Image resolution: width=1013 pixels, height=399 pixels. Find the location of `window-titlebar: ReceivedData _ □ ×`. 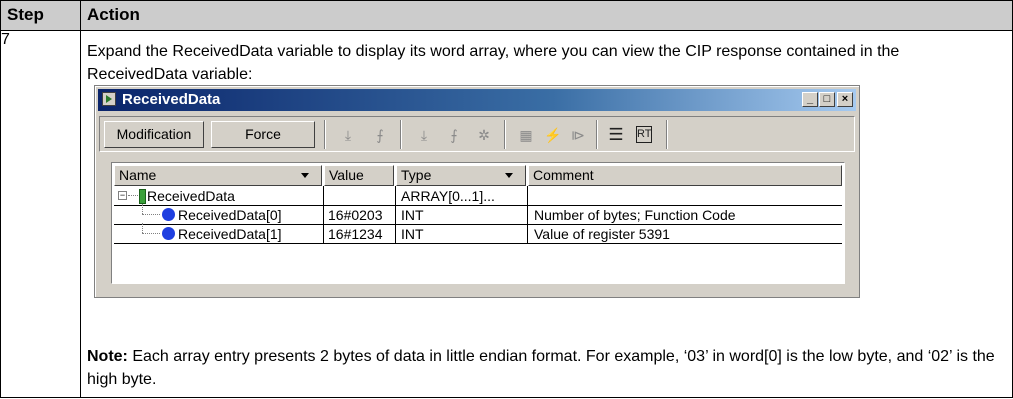

window-titlebar: ReceivedData _ □ × is located at coordinates (477, 100).